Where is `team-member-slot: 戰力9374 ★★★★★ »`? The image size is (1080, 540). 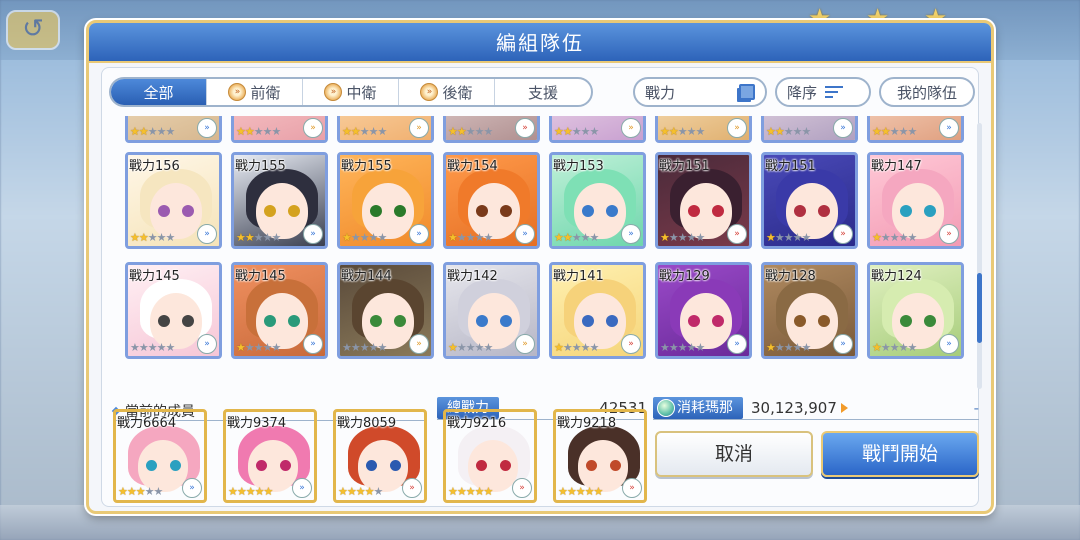
team-member-slot: 戰力9374 ★★★★★ » is located at coordinates (270, 456).